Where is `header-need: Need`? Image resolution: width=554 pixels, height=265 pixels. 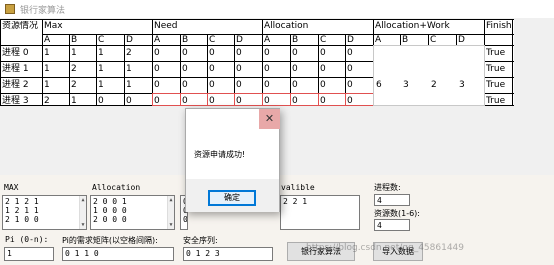
header-need: Need is located at coordinates (166, 26).